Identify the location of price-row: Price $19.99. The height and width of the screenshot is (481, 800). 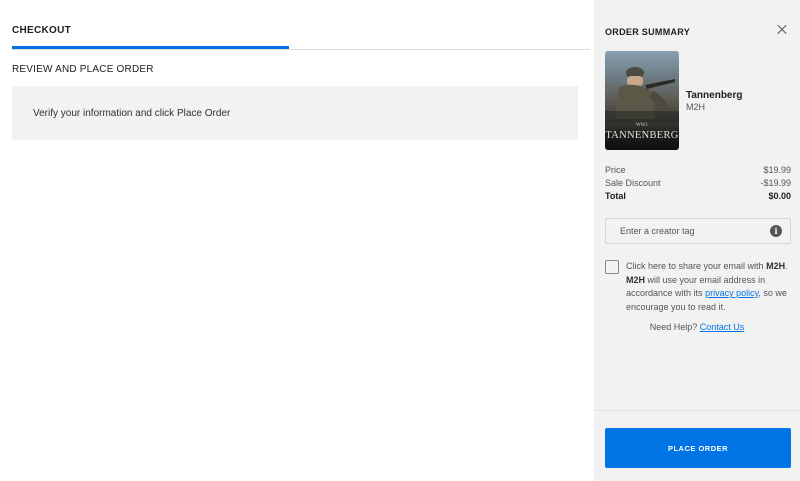
(698, 170).